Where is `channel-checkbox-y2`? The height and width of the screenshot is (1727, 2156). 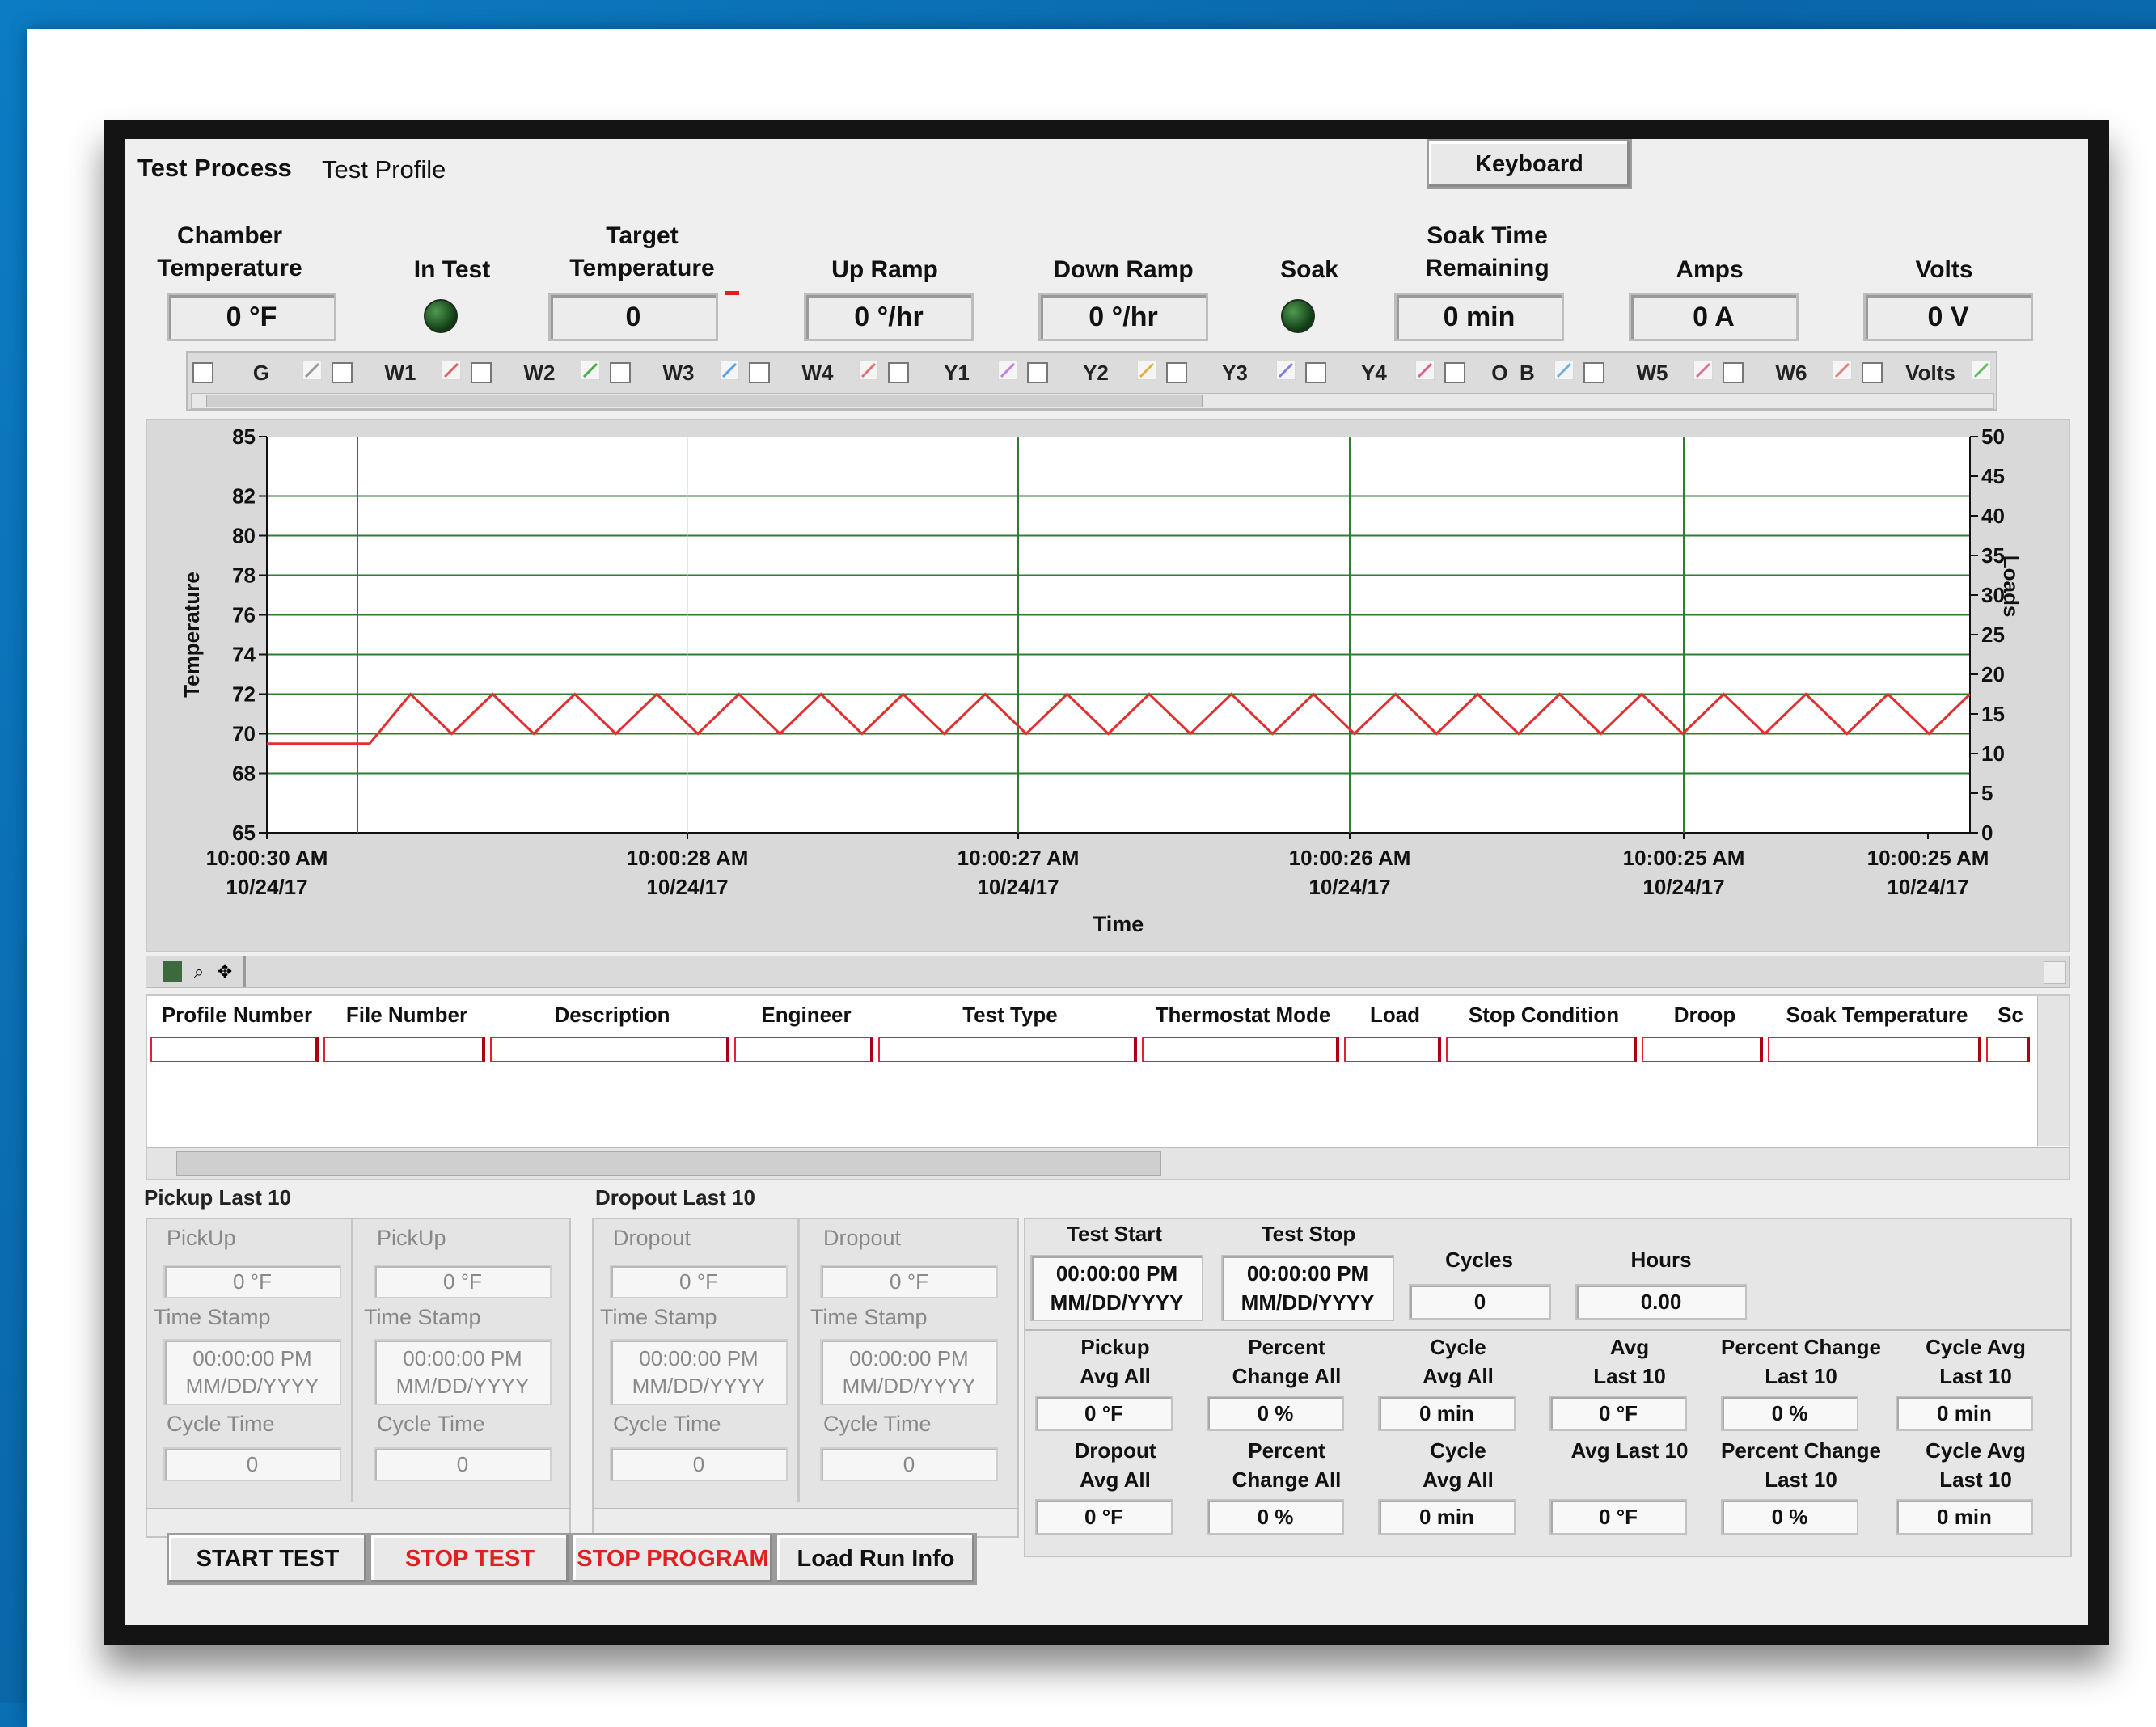 channel-checkbox-y2 is located at coordinates (1037, 372).